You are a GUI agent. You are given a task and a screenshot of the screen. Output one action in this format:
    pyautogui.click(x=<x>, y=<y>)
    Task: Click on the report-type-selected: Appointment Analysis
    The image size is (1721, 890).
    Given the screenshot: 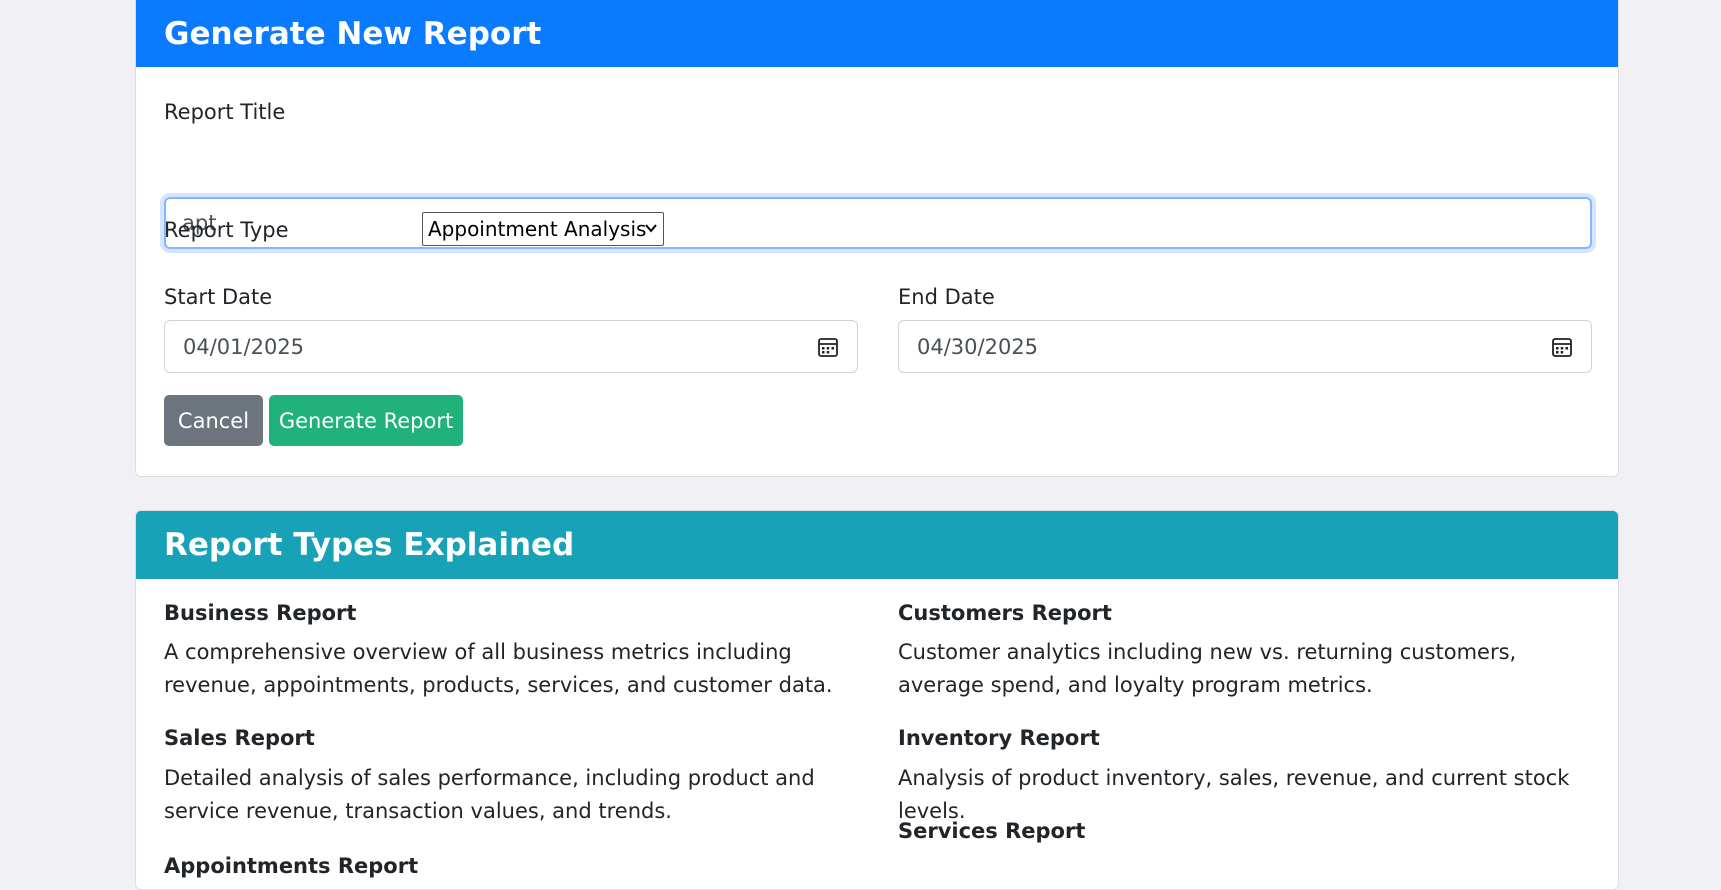 What is the action you would take?
    pyautogui.click(x=537, y=229)
    